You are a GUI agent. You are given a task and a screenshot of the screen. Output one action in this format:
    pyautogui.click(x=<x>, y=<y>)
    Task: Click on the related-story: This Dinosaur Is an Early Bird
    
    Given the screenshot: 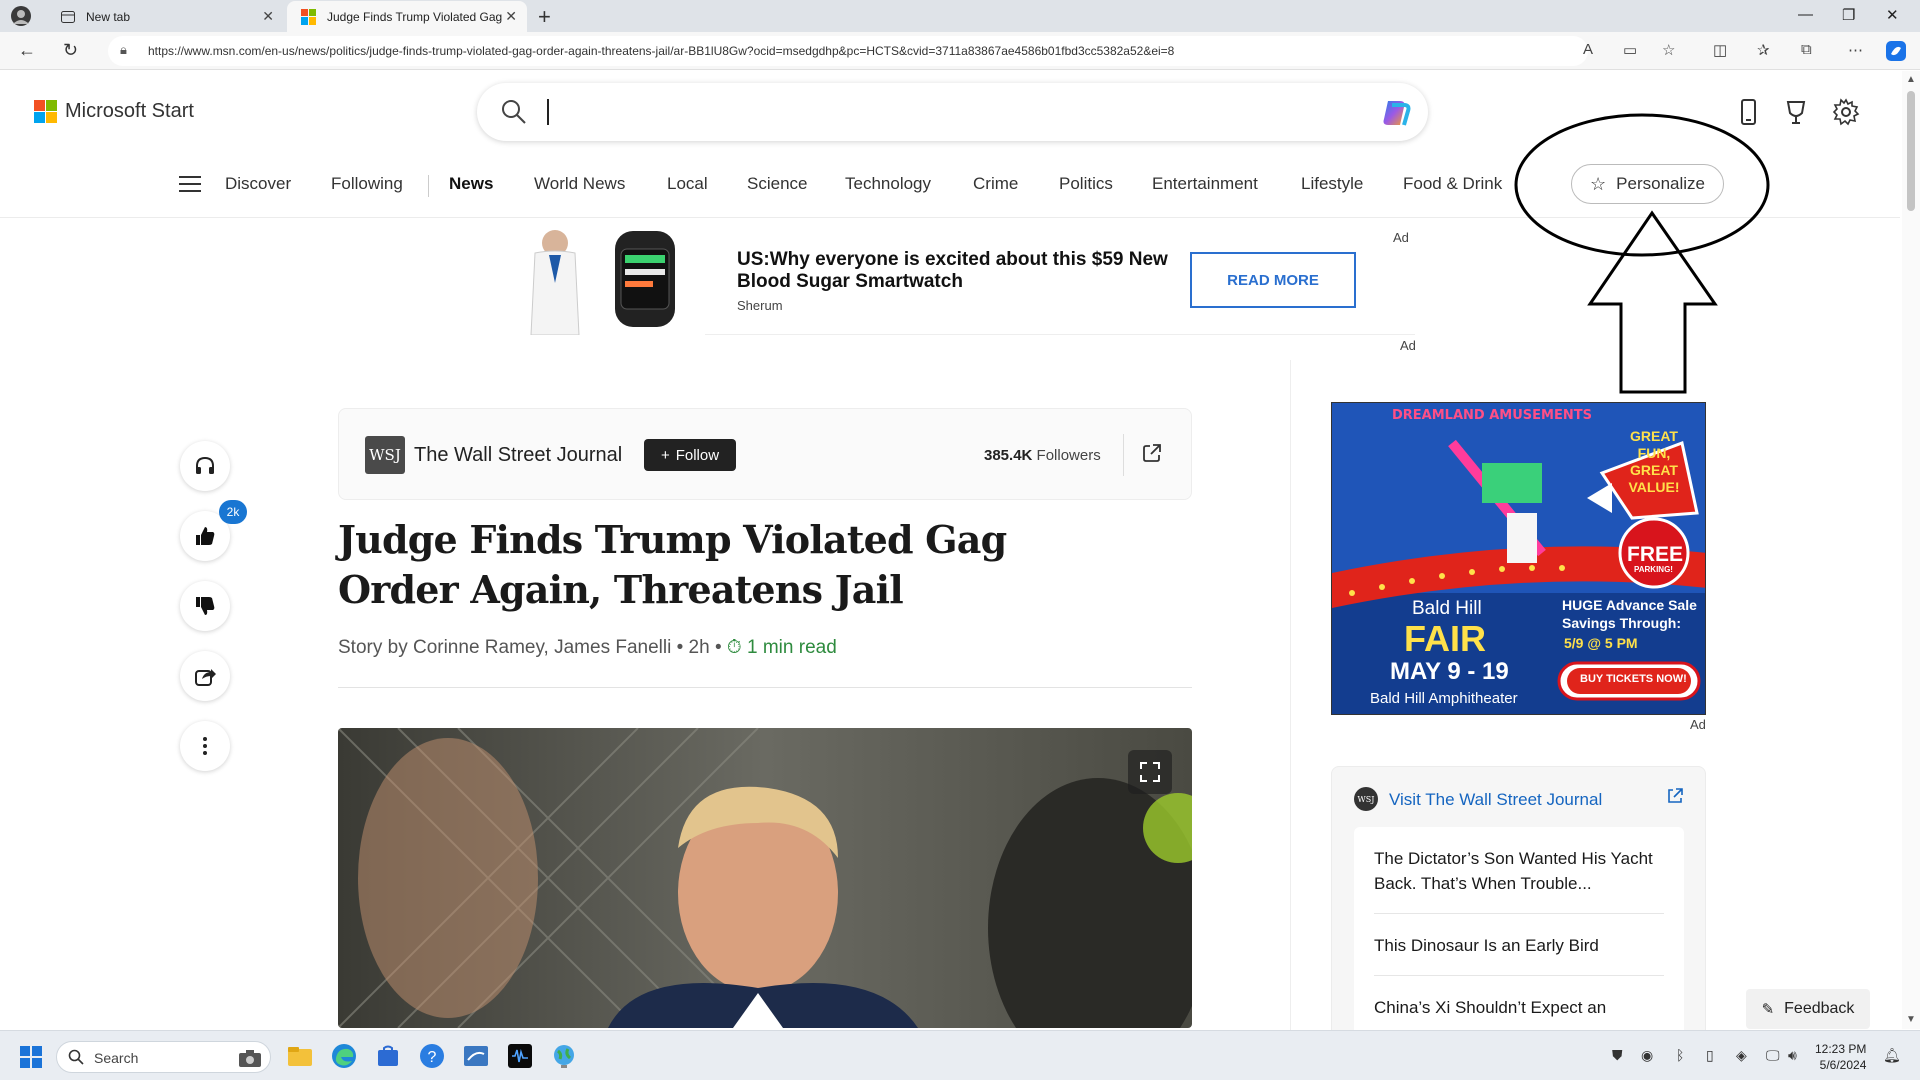 What is the action you would take?
    pyautogui.click(x=1519, y=945)
    